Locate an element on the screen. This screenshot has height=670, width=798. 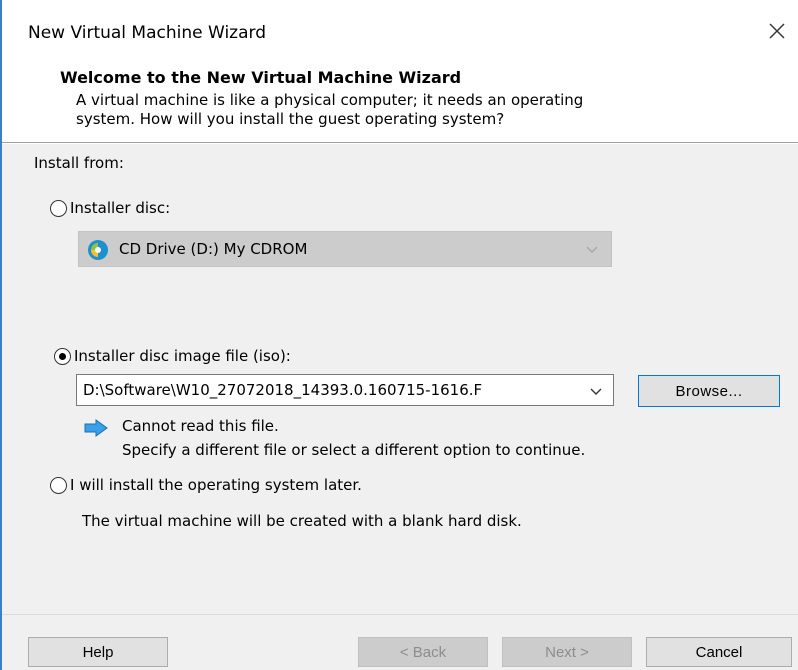
close-icon is located at coordinates (777, 31).